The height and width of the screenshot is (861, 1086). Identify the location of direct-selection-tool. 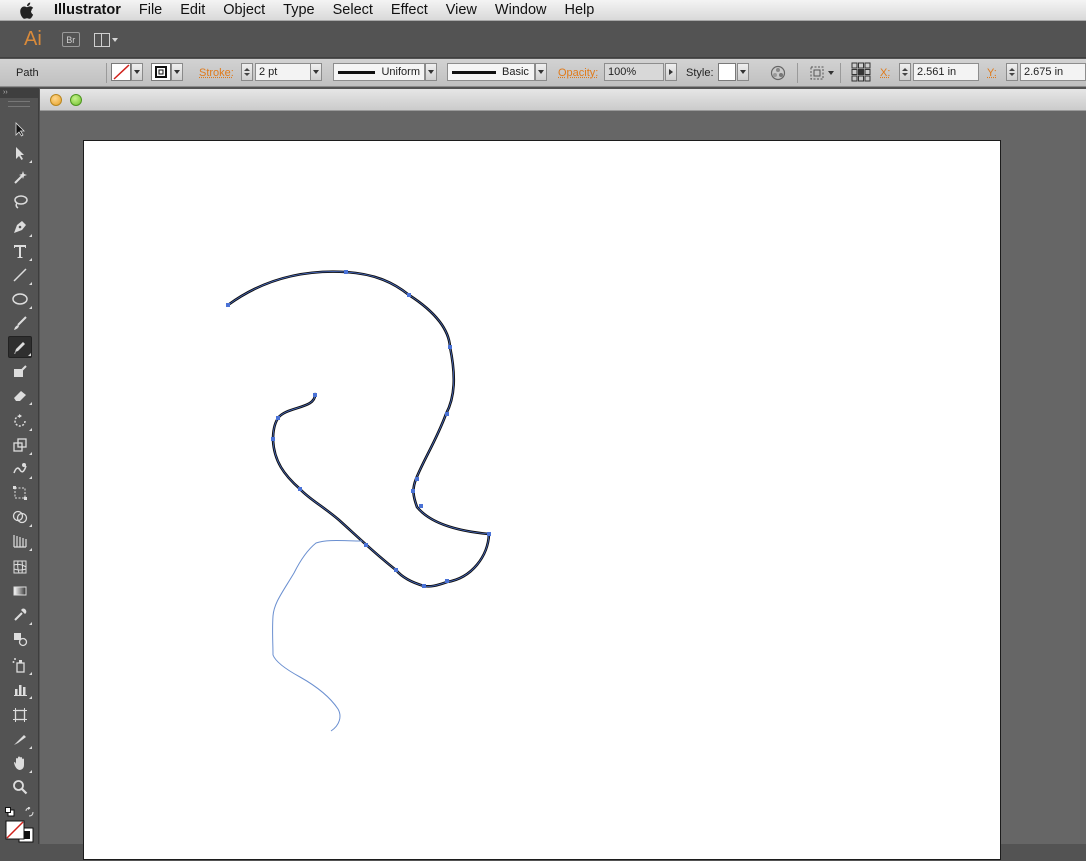
(20, 153).